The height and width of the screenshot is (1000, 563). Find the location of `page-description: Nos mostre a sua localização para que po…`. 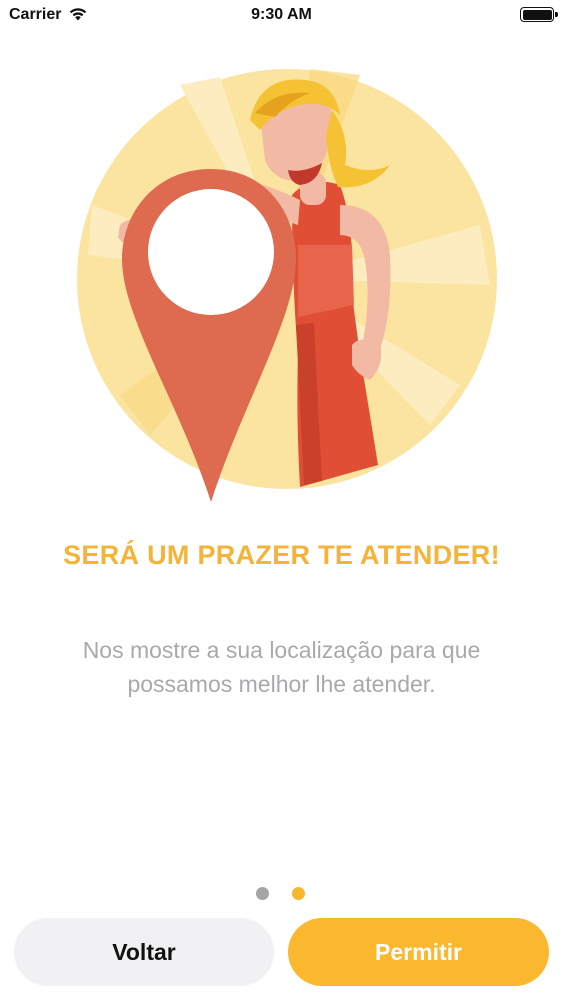

page-description: Nos mostre a sua localização para que po… is located at coordinates (281, 667).